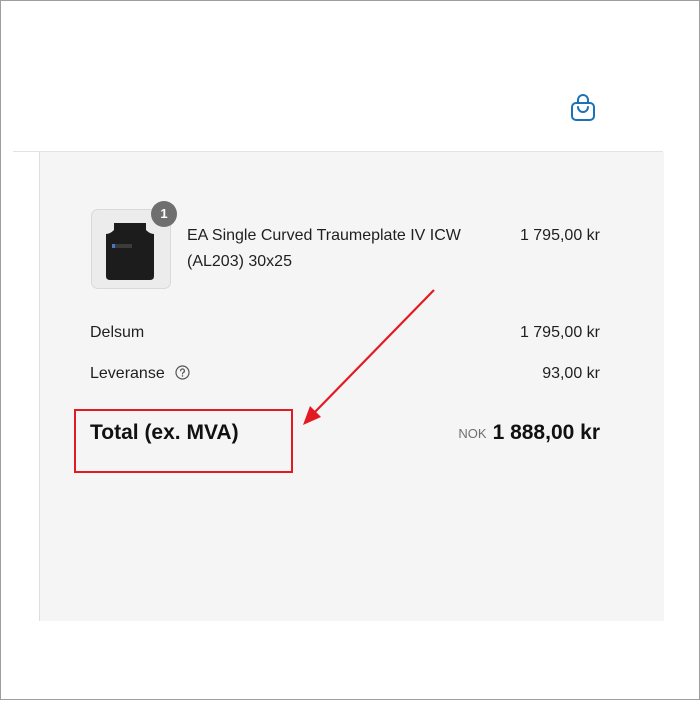 The height and width of the screenshot is (701, 700). What do you see at coordinates (127, 373) in the screenshot?
I see `shipping-label: Leveranse` at bounding box center [127, 373].